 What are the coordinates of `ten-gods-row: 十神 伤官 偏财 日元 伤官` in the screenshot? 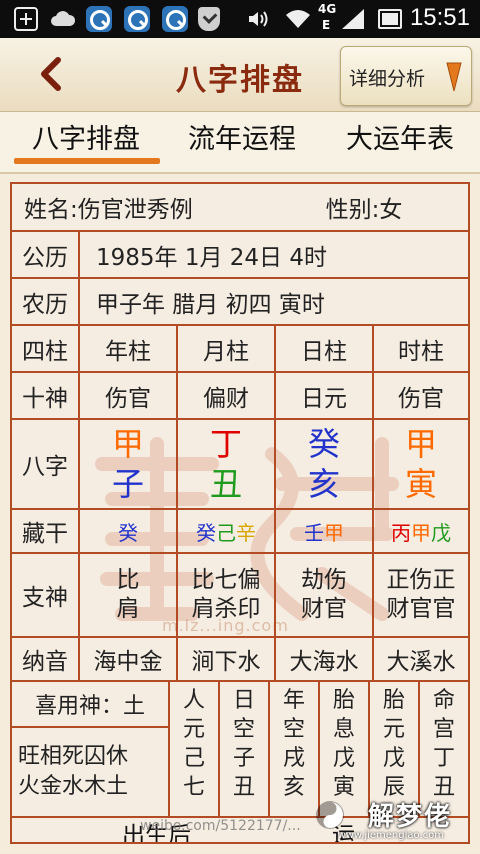 It's located at (240, 396).